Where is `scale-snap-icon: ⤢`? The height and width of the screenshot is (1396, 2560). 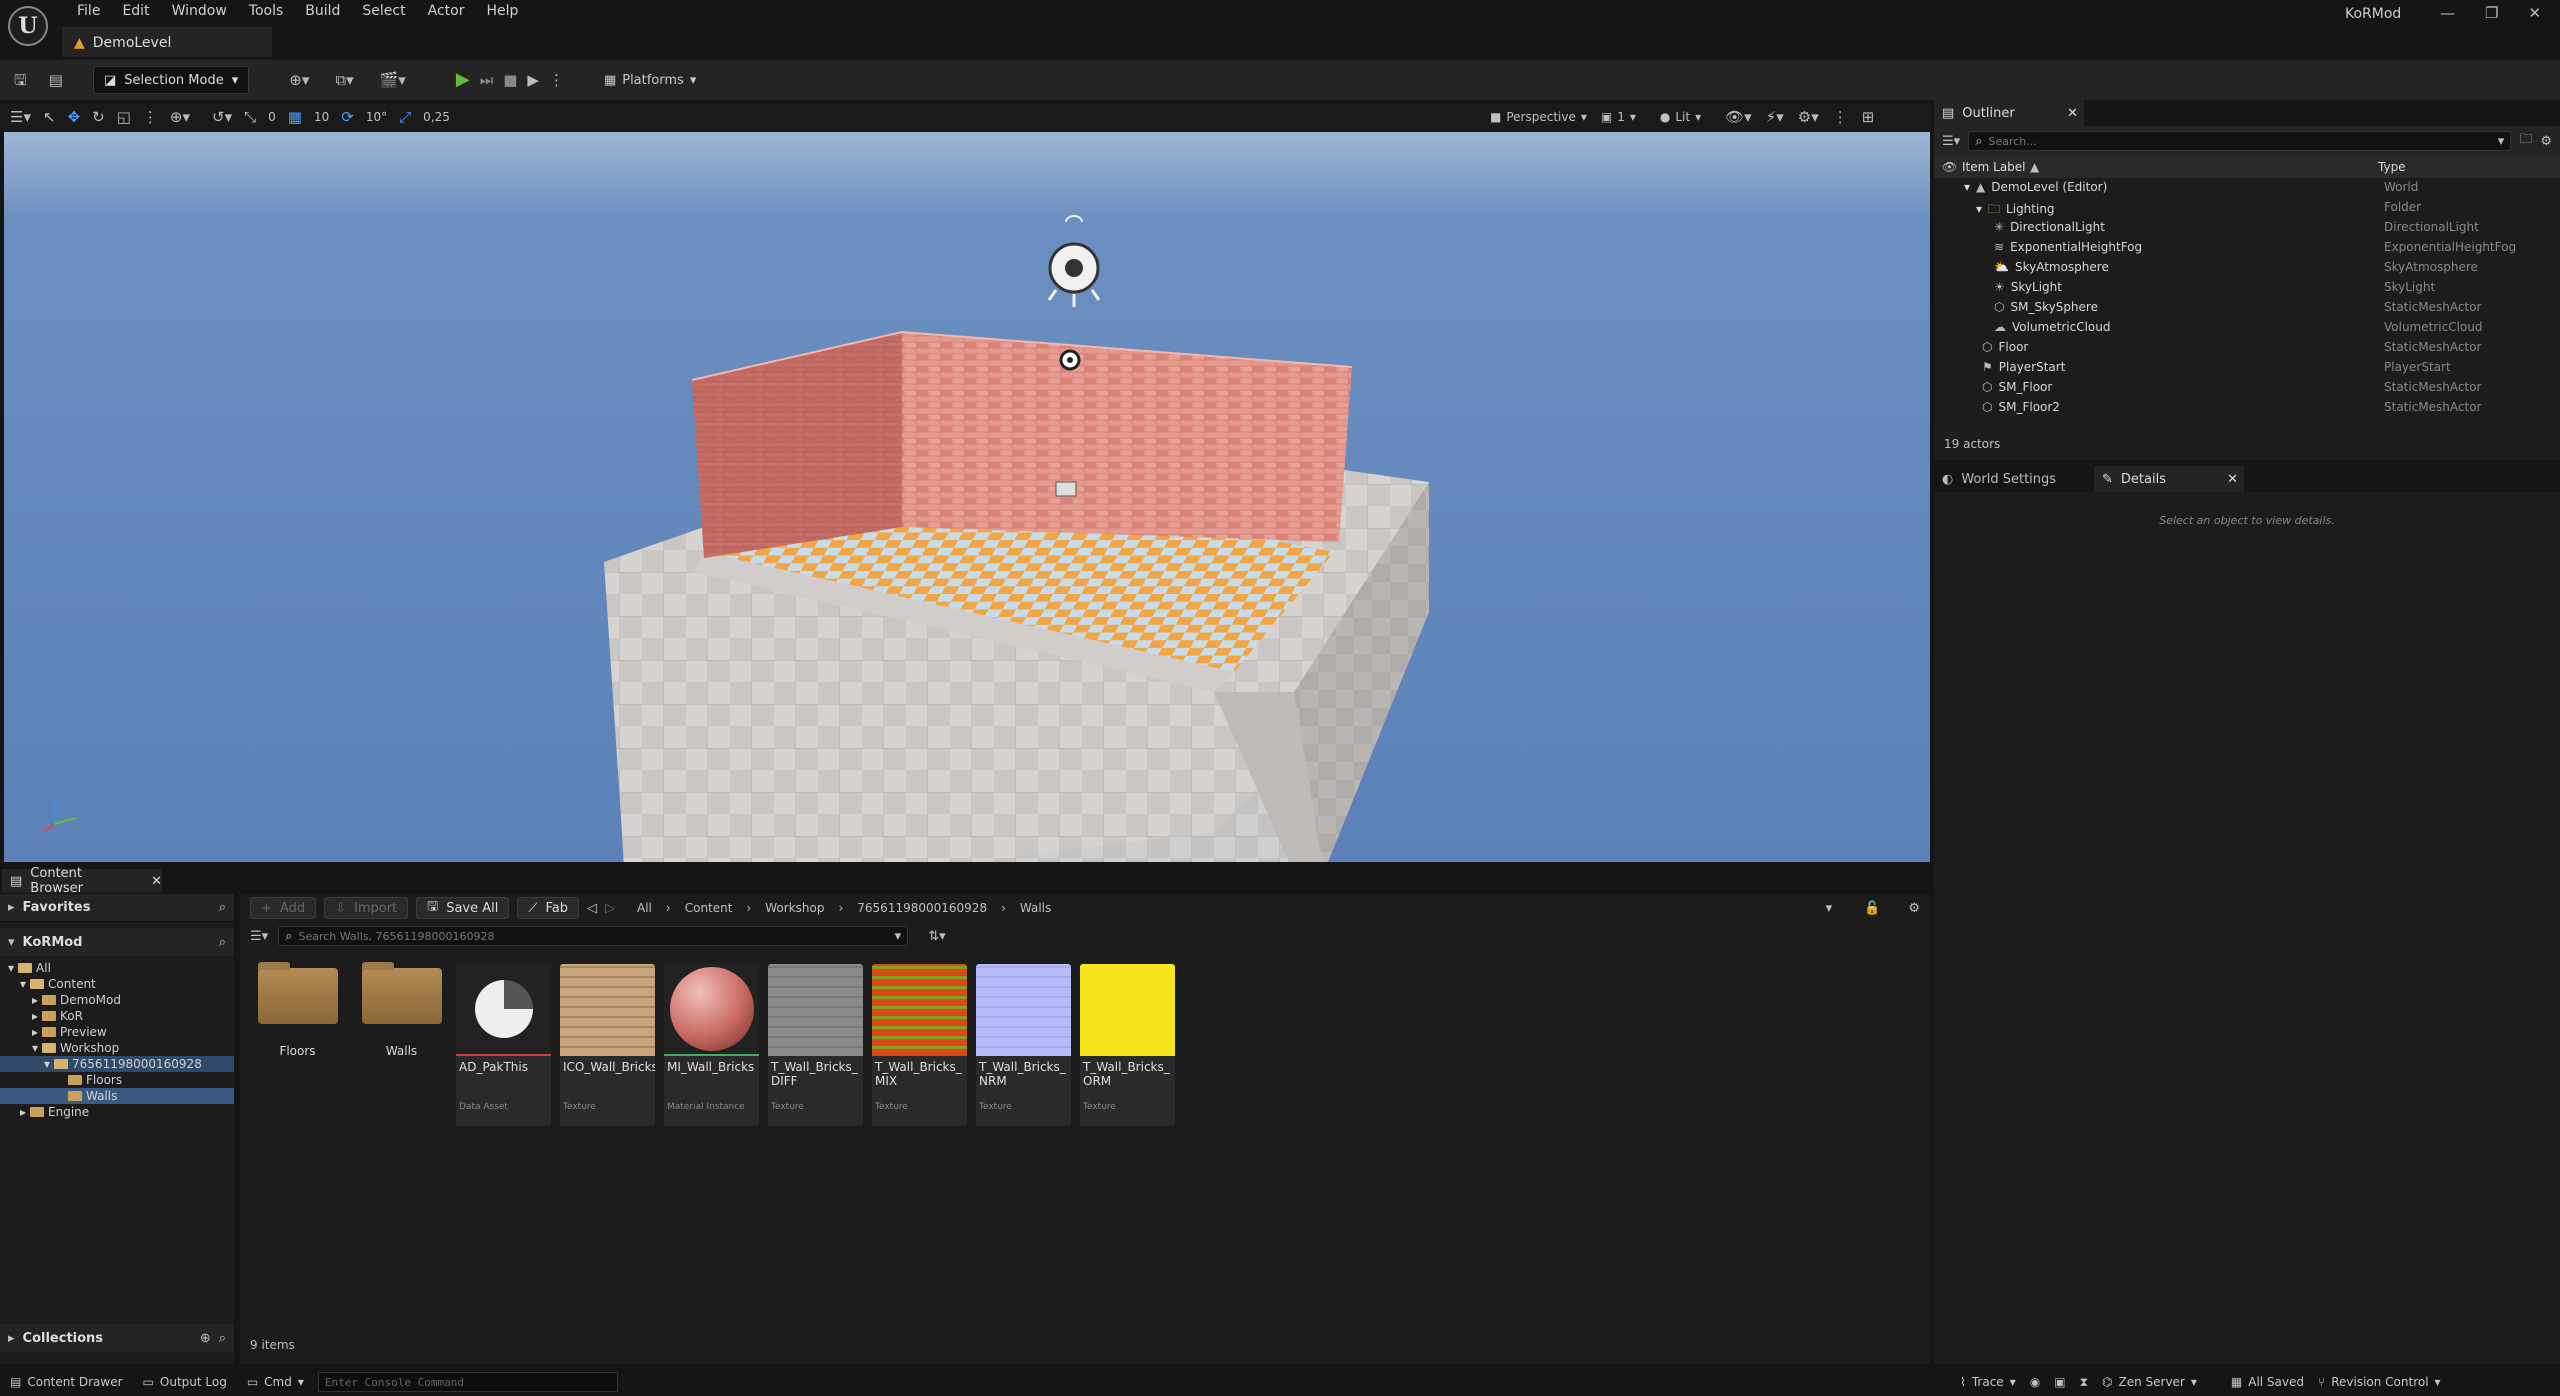 scale-snap-icon: ⤢ is located at coordinates (405, 117).